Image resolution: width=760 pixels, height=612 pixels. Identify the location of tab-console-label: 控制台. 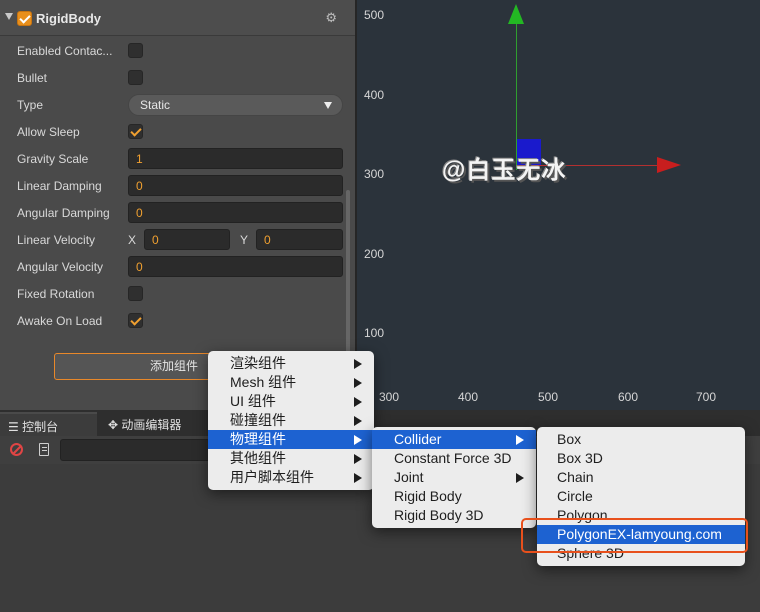
(40, 427).